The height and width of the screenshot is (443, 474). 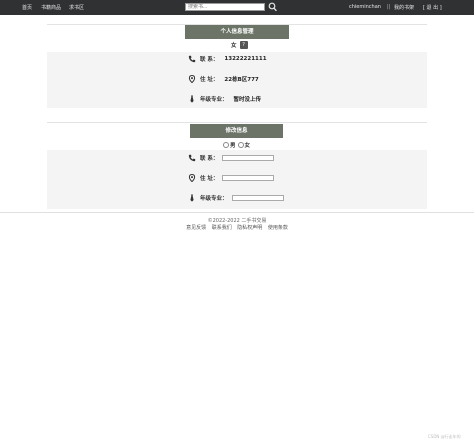 I want to click on radio-male, so click(x=226, y=145).